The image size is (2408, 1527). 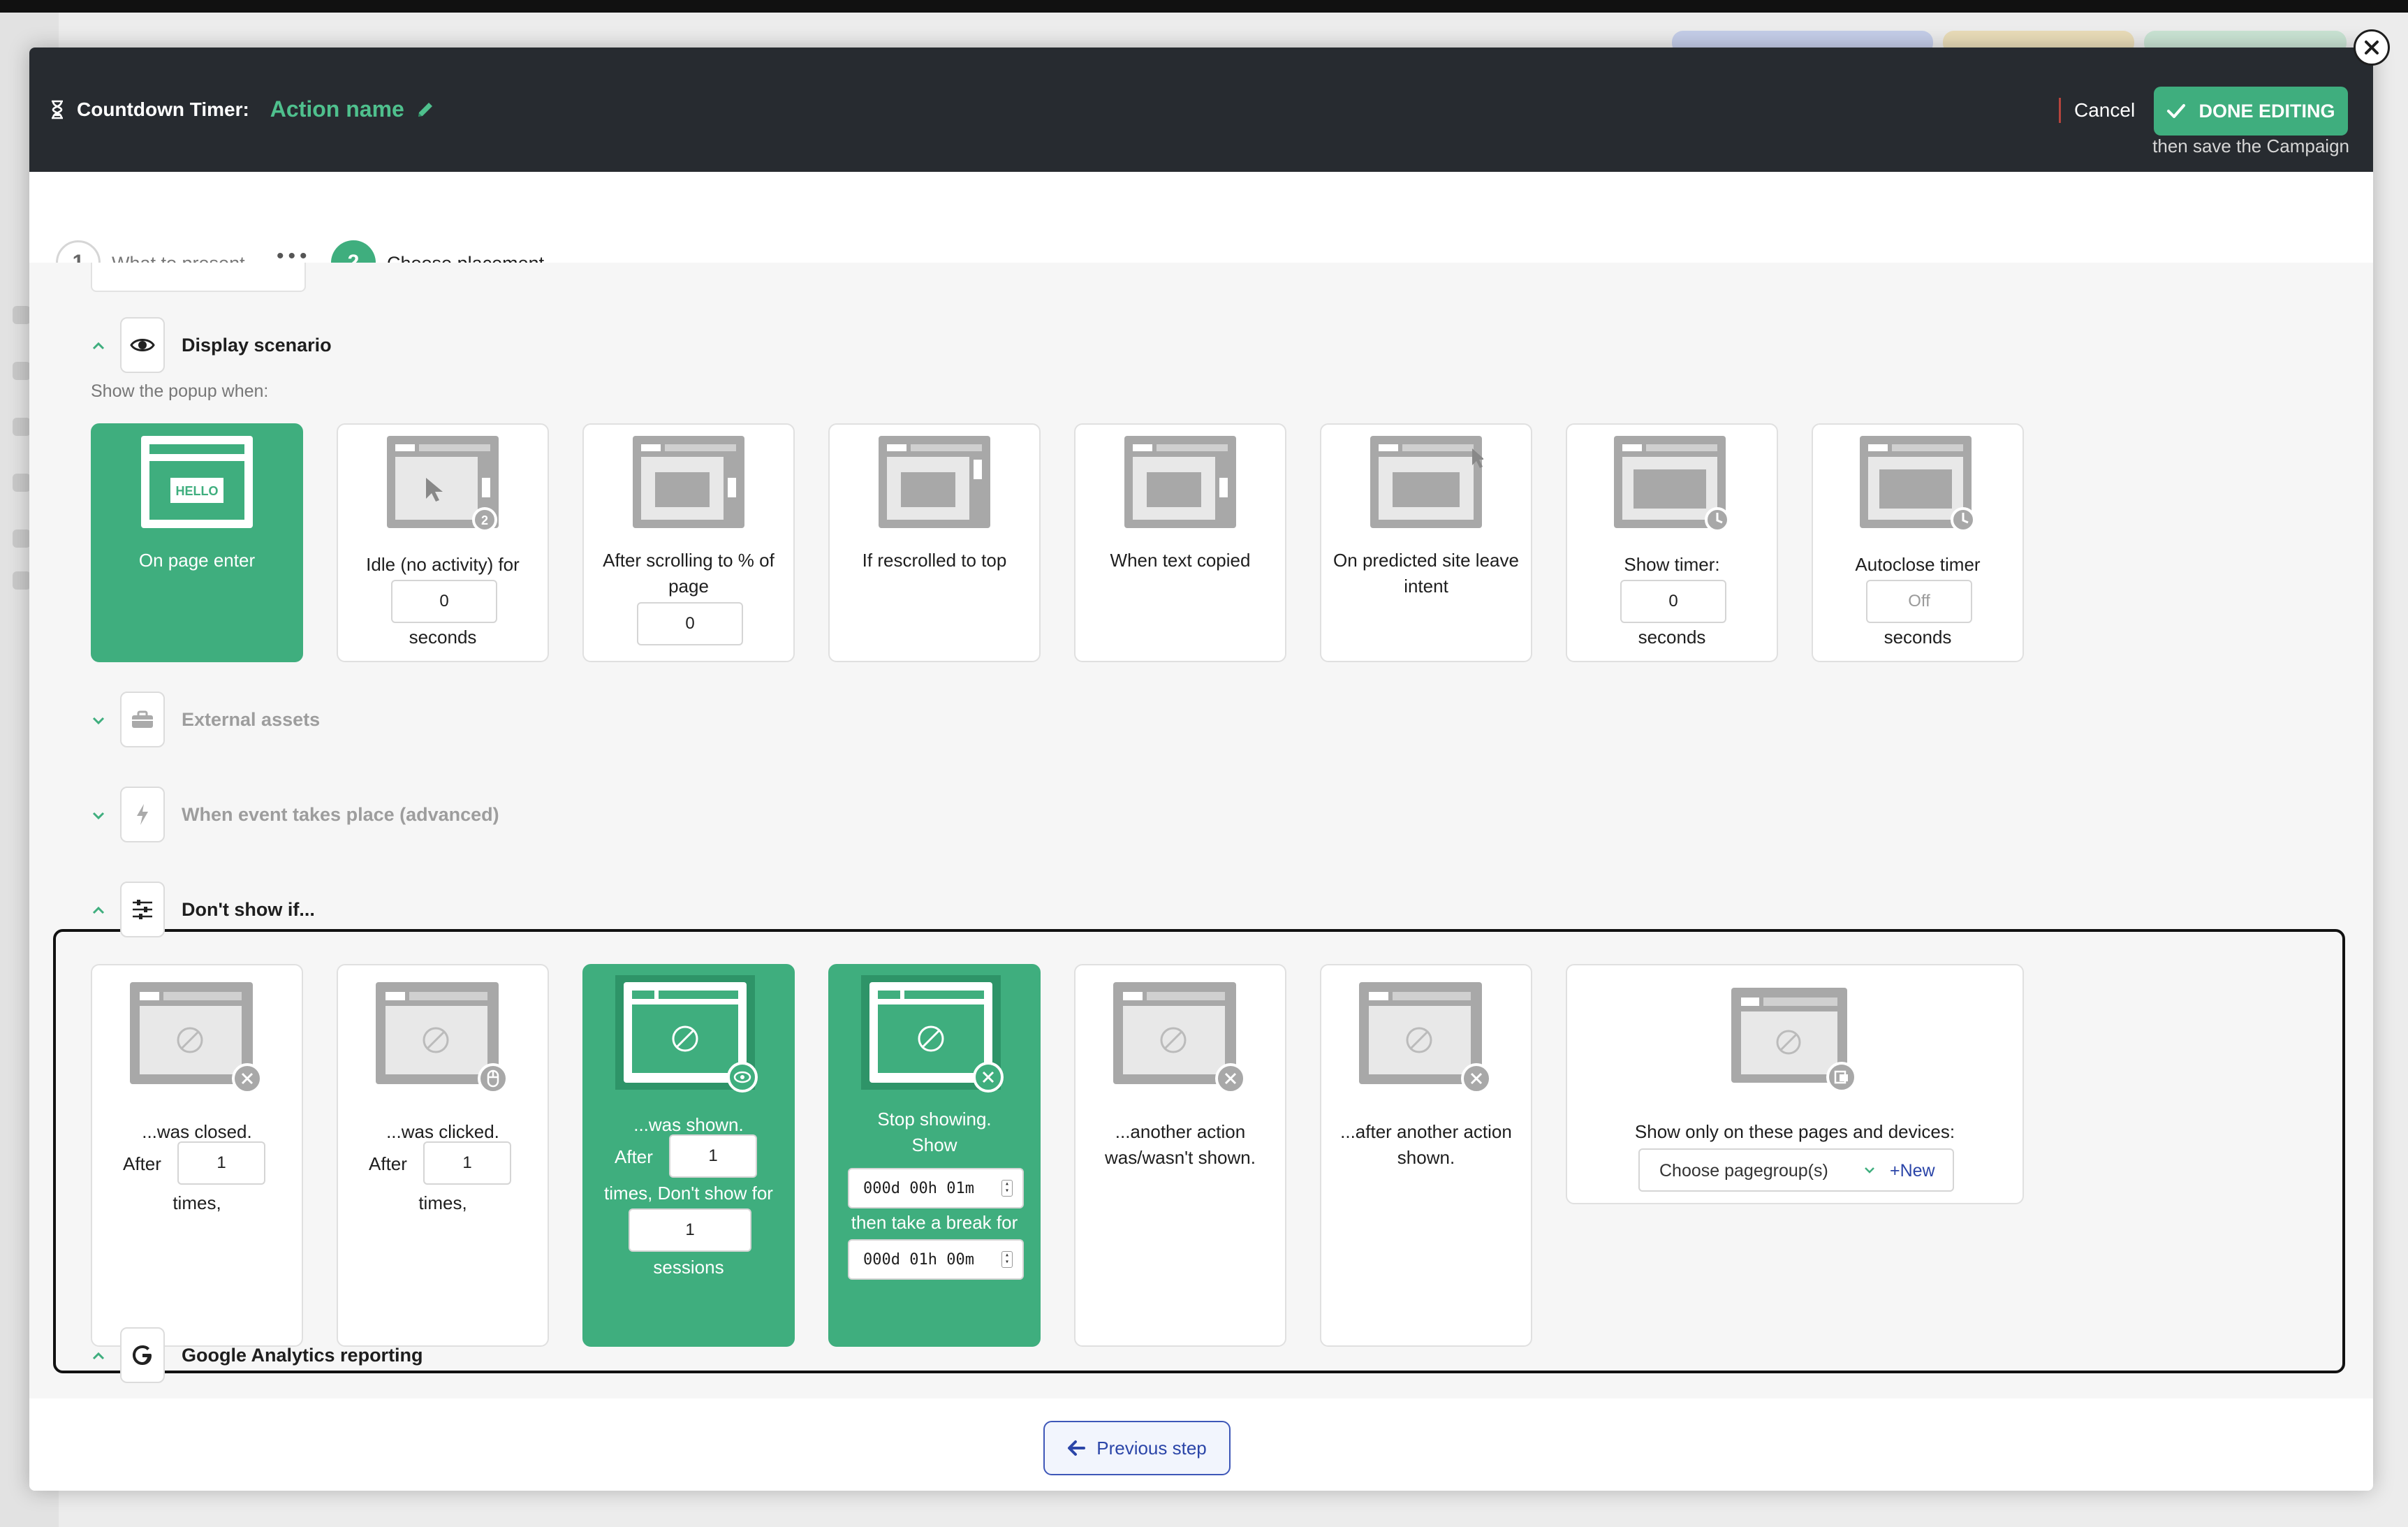 What do you see at coordinates (197, 491) in the screenshot?
I see `hello-badge: HELLO` at bounding box center [197, 491].